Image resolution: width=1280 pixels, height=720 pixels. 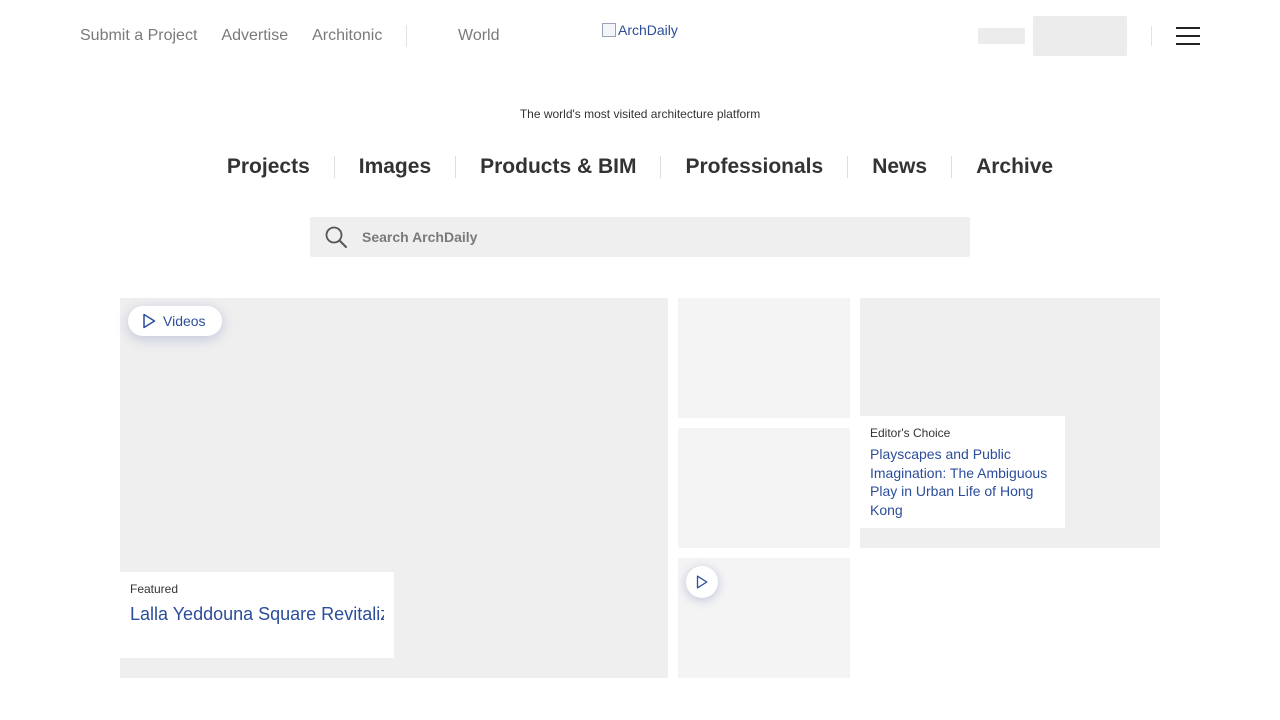 What do you see at coordinates (154, 589) in the screenshot?
I see `featured-label: Featured` at bounding box center [154, 589].